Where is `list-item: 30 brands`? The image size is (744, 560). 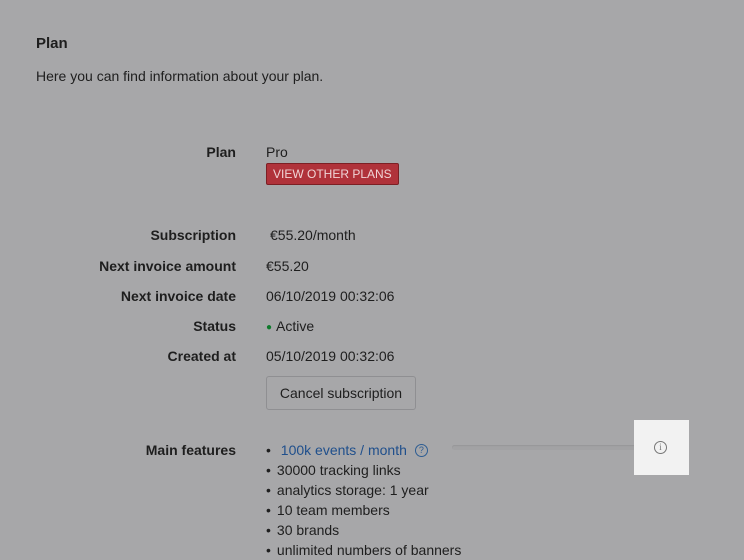
list-item: 30 brands is located at coordinates (363, 530).